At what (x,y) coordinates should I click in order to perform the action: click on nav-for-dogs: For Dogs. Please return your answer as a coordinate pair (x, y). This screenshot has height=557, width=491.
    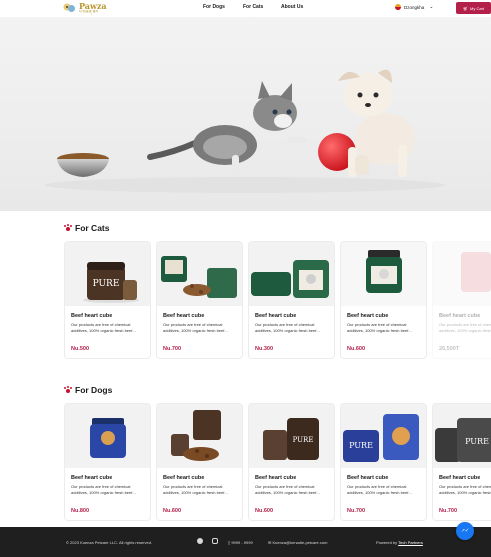
    Looking at the image, I should click on (223, 7).